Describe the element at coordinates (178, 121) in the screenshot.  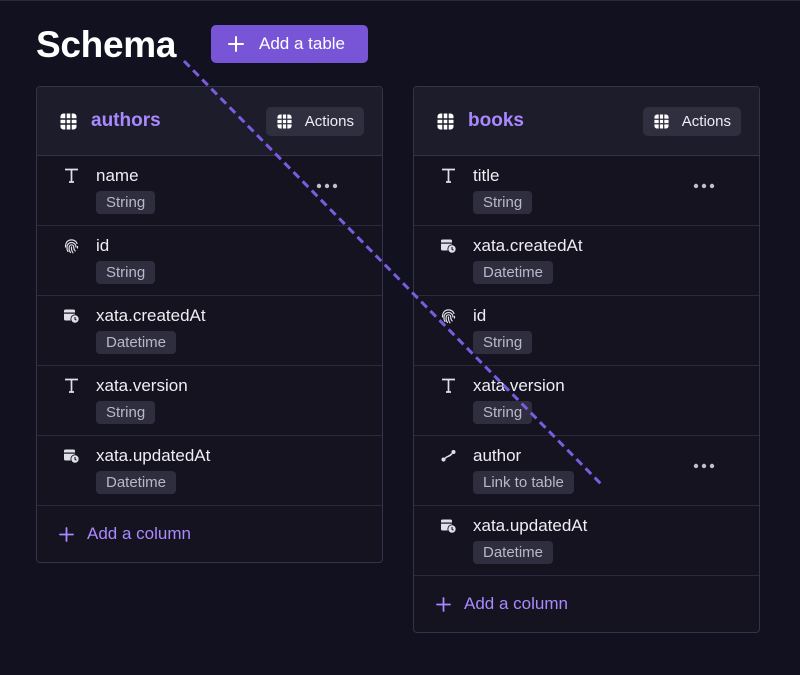
I see `table-name: authors` at that location.